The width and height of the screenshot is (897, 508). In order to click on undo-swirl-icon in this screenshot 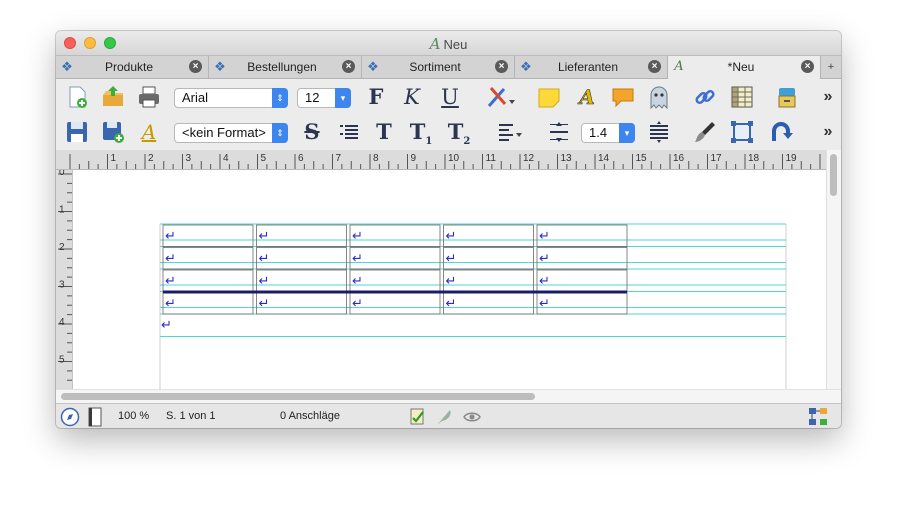, I will do `click(781, 132)`.